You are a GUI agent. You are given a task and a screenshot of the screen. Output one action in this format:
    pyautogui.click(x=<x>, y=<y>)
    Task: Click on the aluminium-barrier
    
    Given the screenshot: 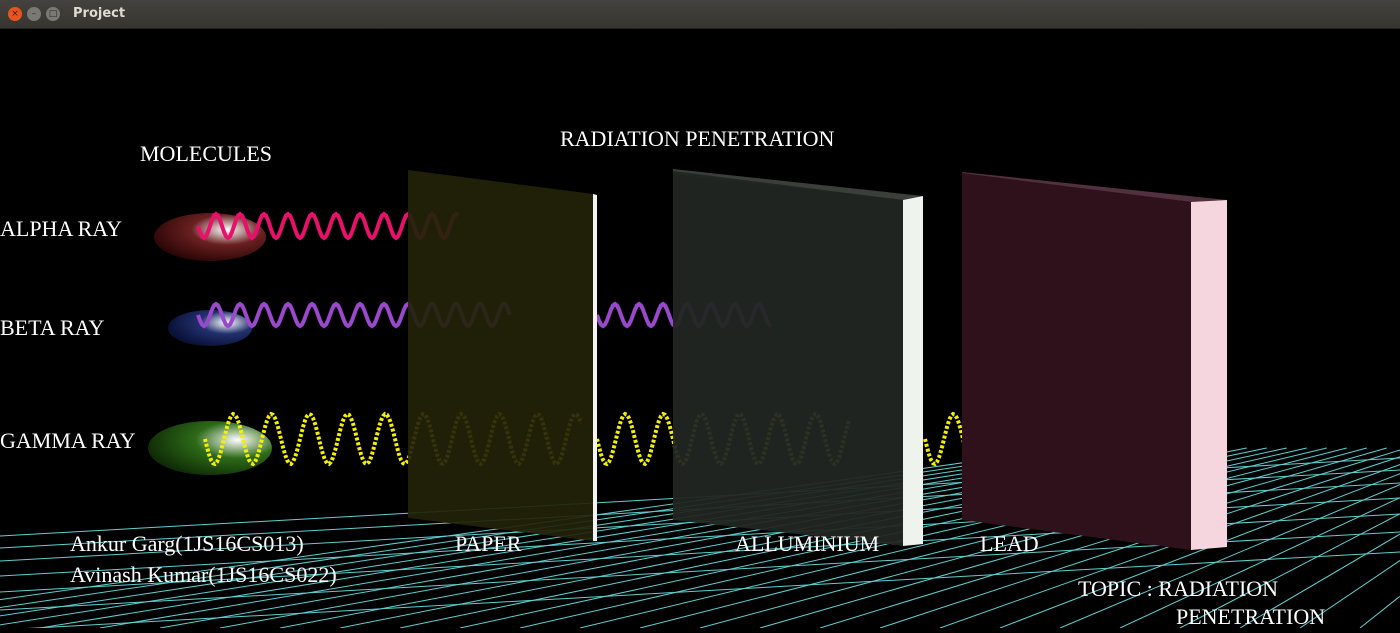 What is the action you would take?
    pyautogui.click(x=798, y=357)
    